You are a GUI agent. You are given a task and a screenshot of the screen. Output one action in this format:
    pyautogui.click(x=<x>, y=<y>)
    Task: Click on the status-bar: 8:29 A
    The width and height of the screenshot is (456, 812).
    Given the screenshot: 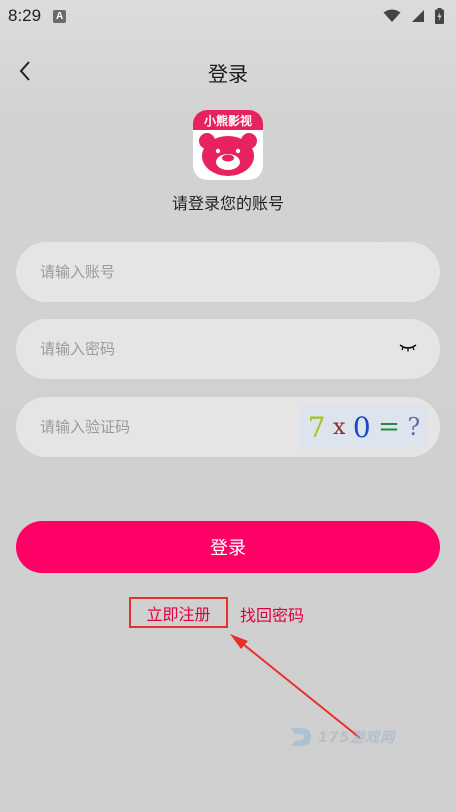 What is the action you would take?
    pyautogui.click(x=228, y=16)
    